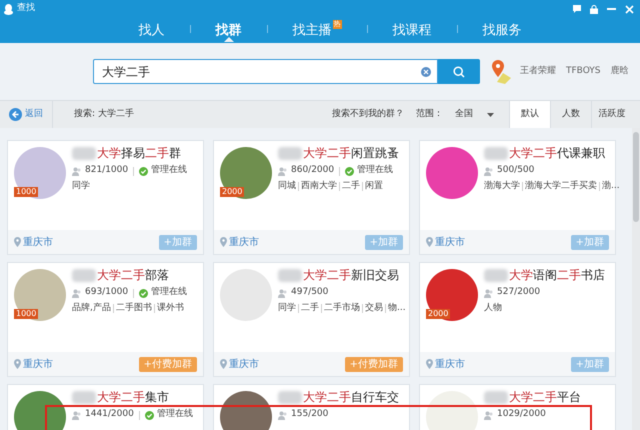 Image resolution: width=640 pixels, height=430 pixels. I want to click on group-title: 大学语阁二手书店, so click(557, 275).